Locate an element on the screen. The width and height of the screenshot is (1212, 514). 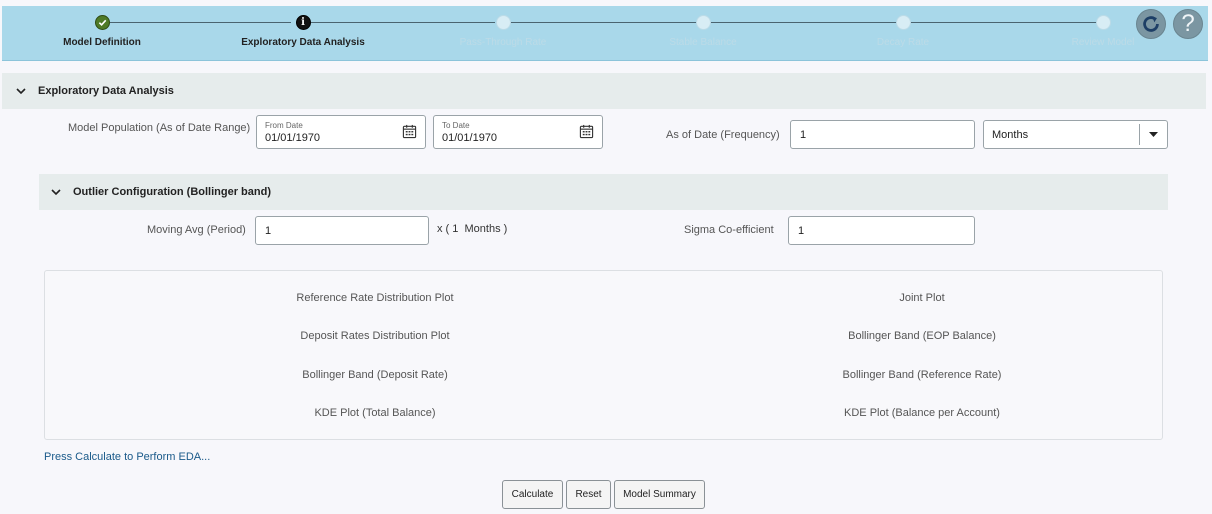
moving-avg-unit: x ( 1 Months ) is located at coordinates (472, 229).